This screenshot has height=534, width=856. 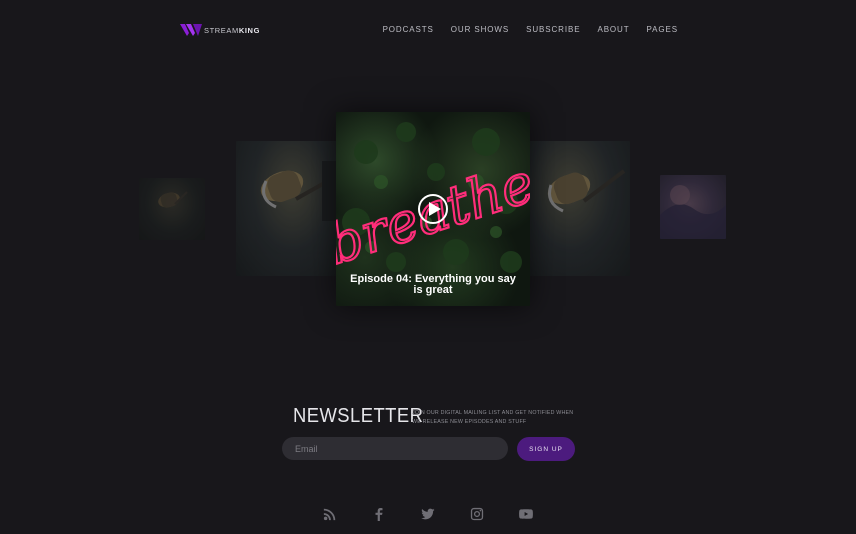 I want to click on brand-name-light: STREAM, so click(x=221, y=30).